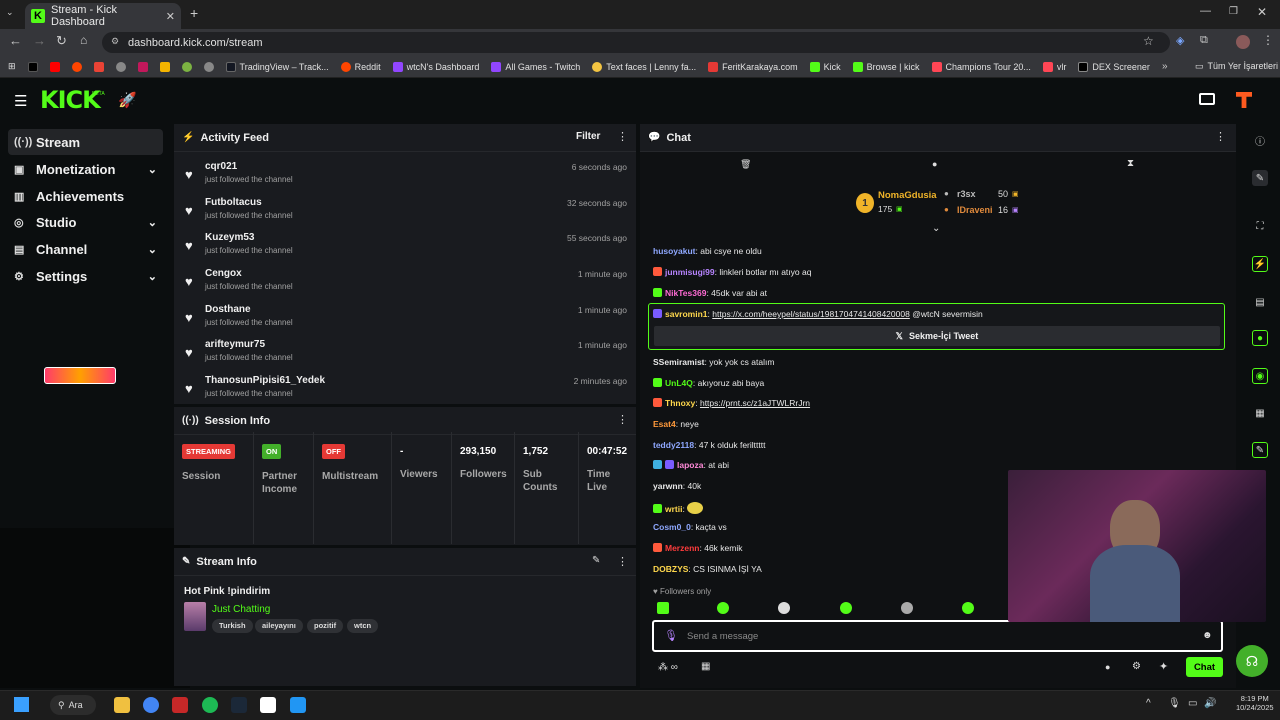  I want to click on obs-icon, so click(268, 705).